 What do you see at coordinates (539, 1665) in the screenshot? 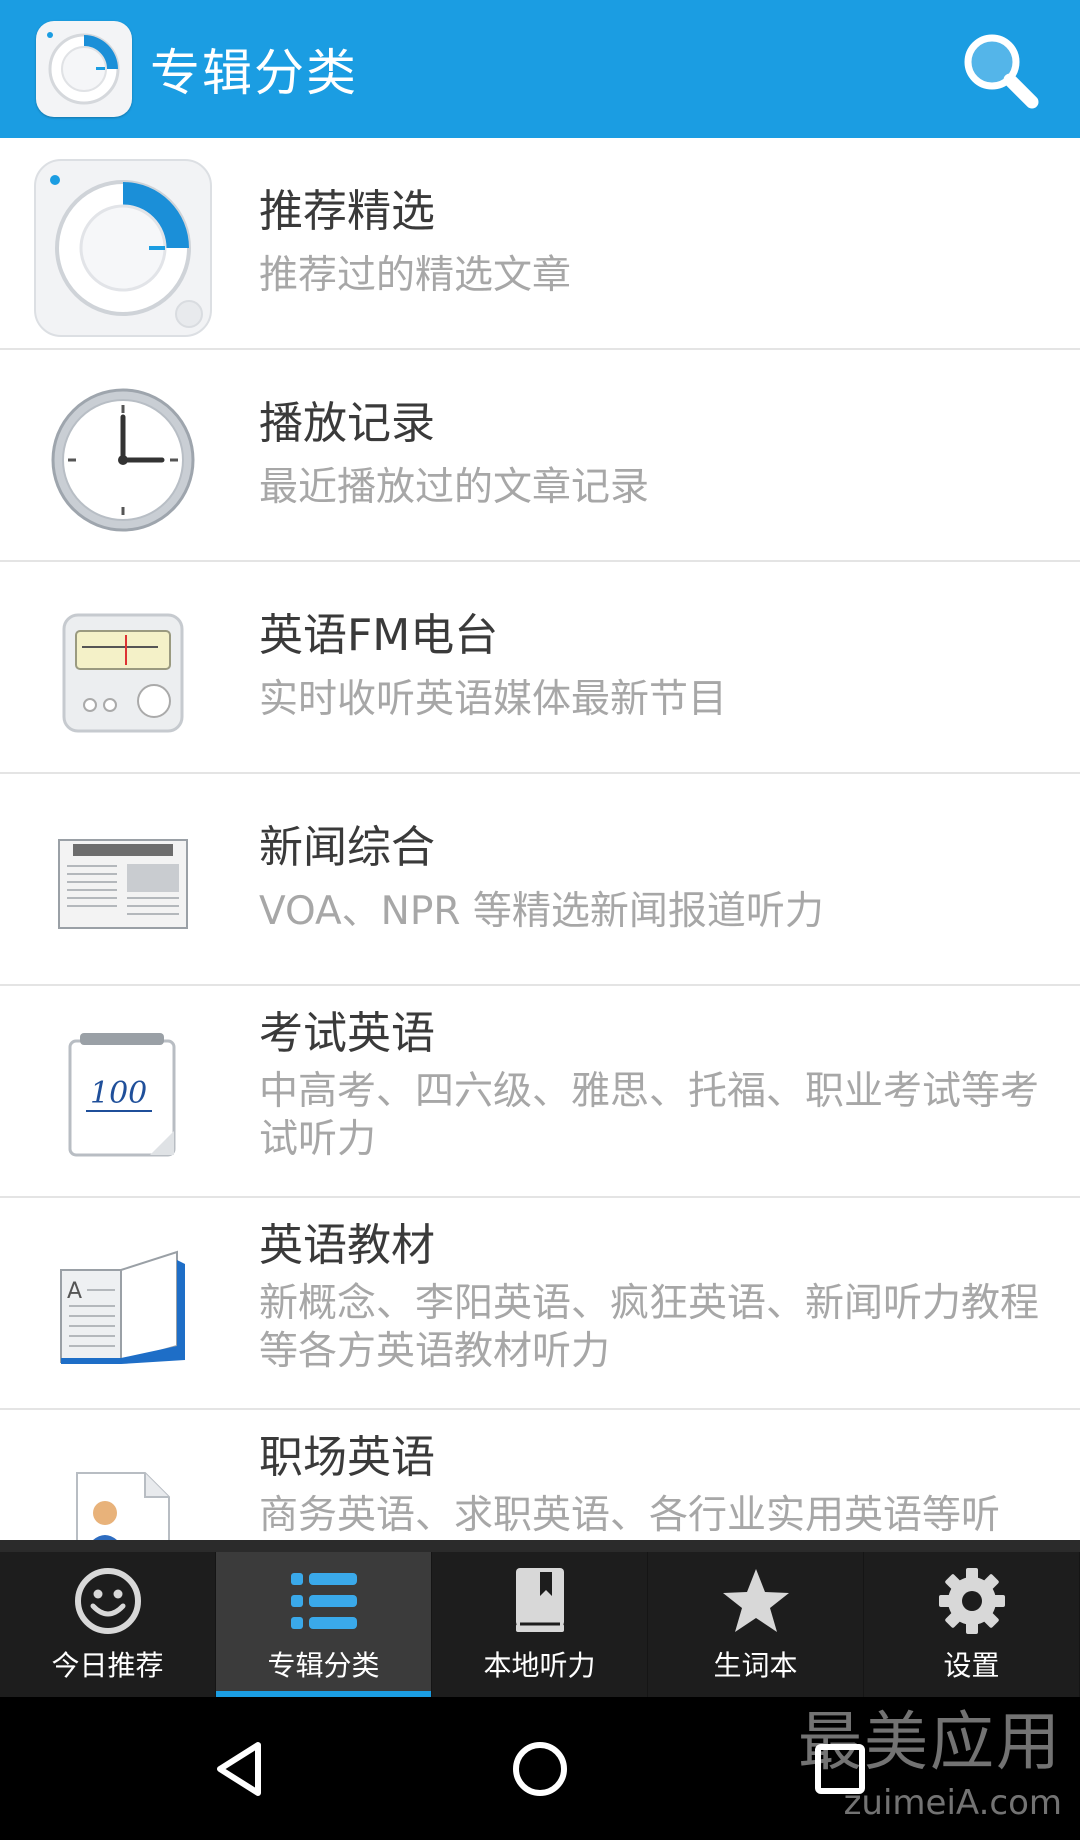
I see `tab-label: 本地听力` at bounding box center [539, 1665].